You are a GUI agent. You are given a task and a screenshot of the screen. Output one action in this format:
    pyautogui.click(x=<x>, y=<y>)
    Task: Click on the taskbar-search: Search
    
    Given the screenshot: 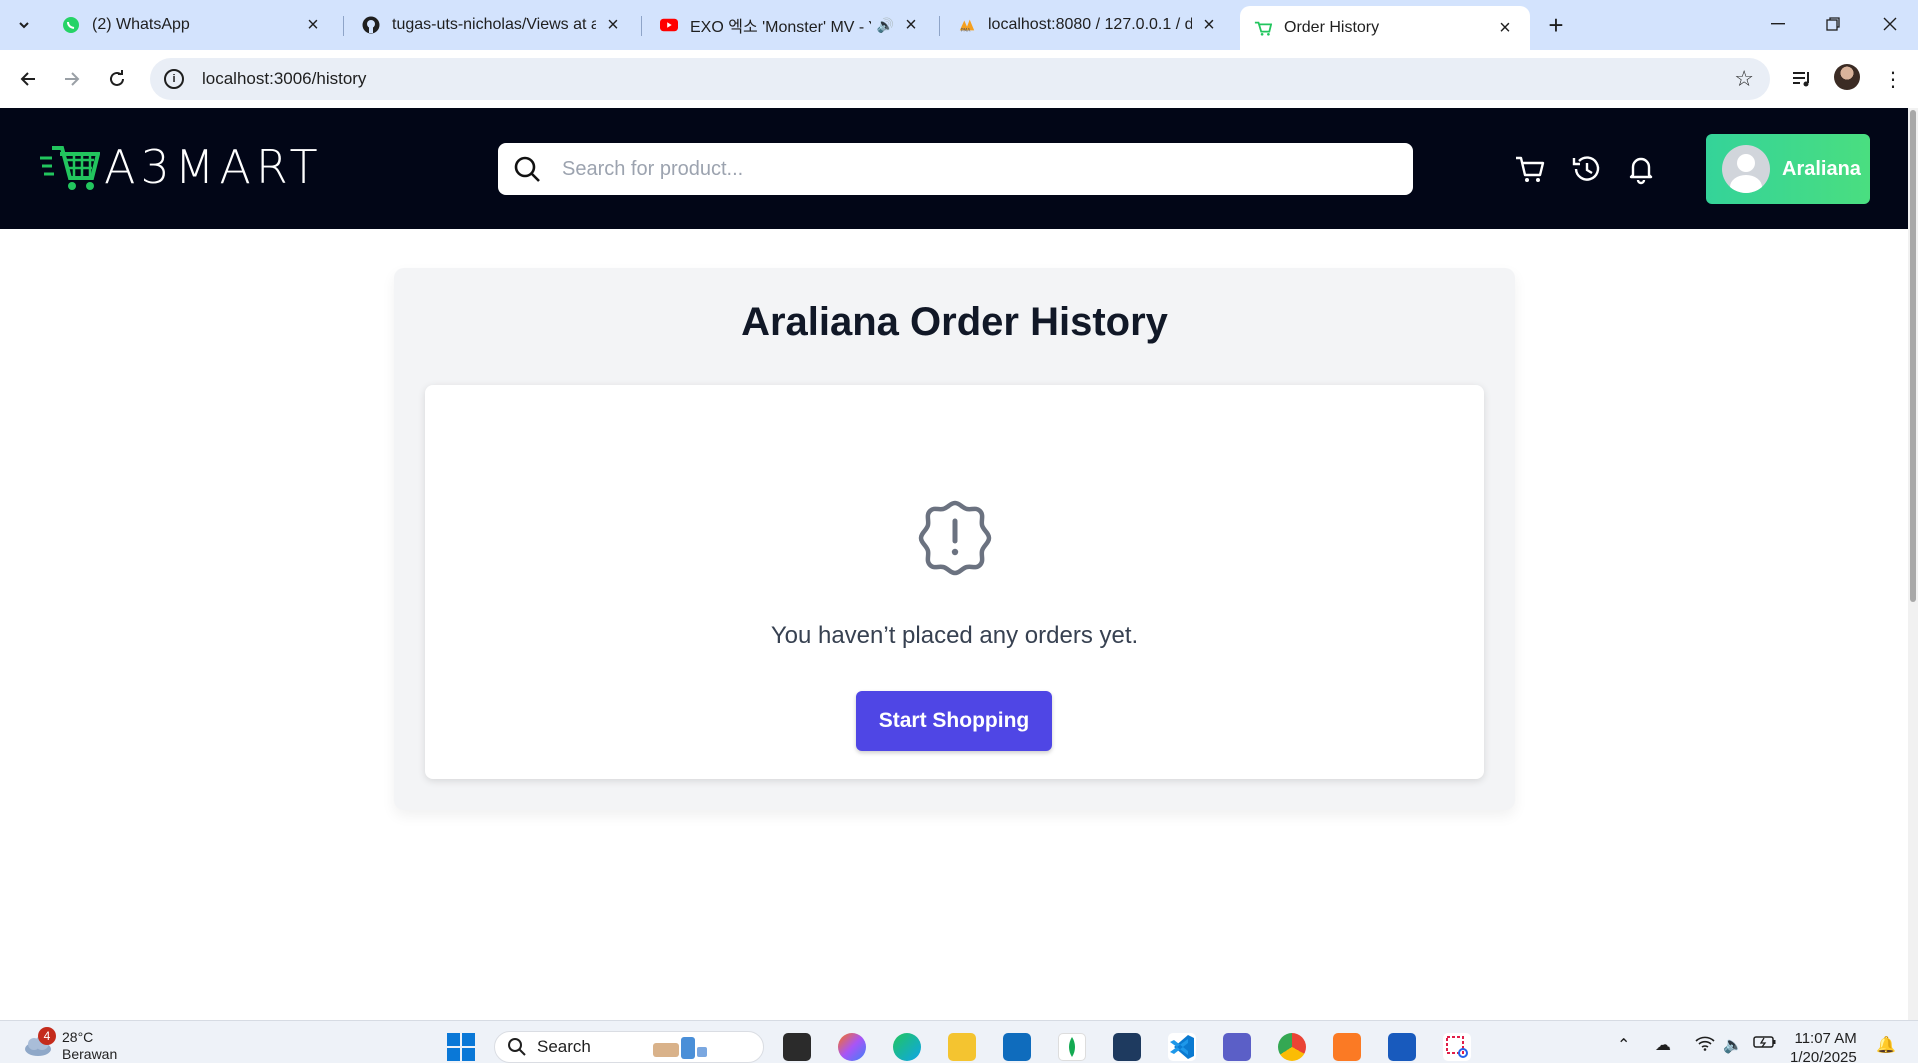 What is the action you would take?
    pyautogui.click(x=629, y=1047)
    